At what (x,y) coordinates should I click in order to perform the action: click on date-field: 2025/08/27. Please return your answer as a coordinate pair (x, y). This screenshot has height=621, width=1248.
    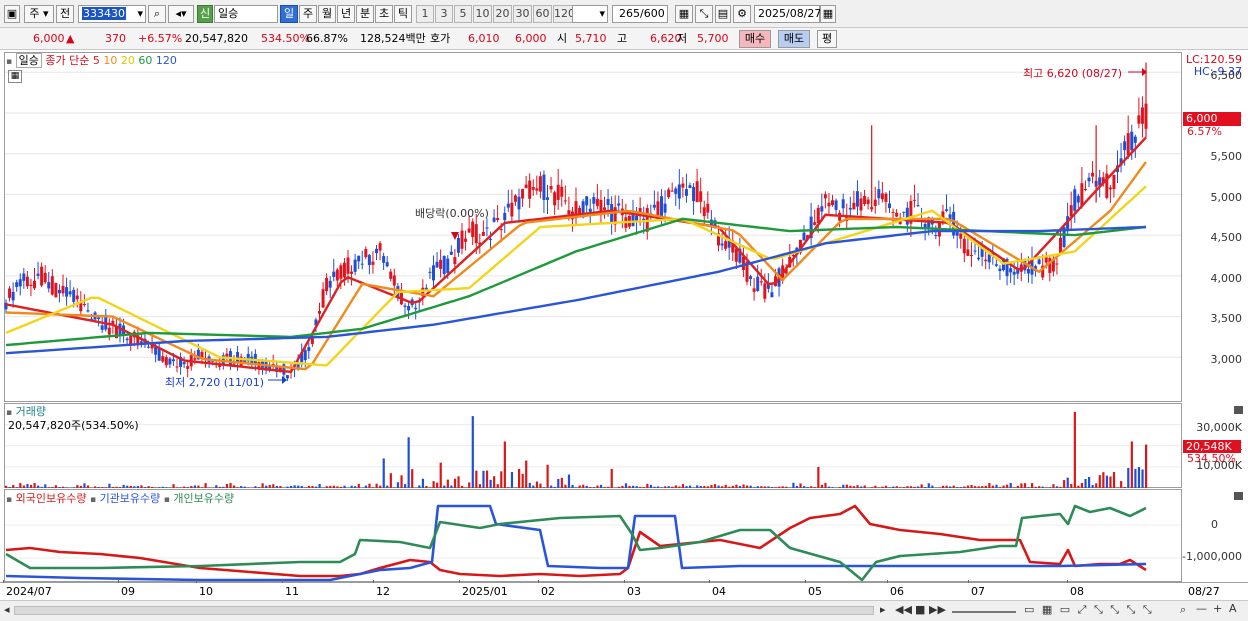
    Looking at the image, I should click on (787, 14).